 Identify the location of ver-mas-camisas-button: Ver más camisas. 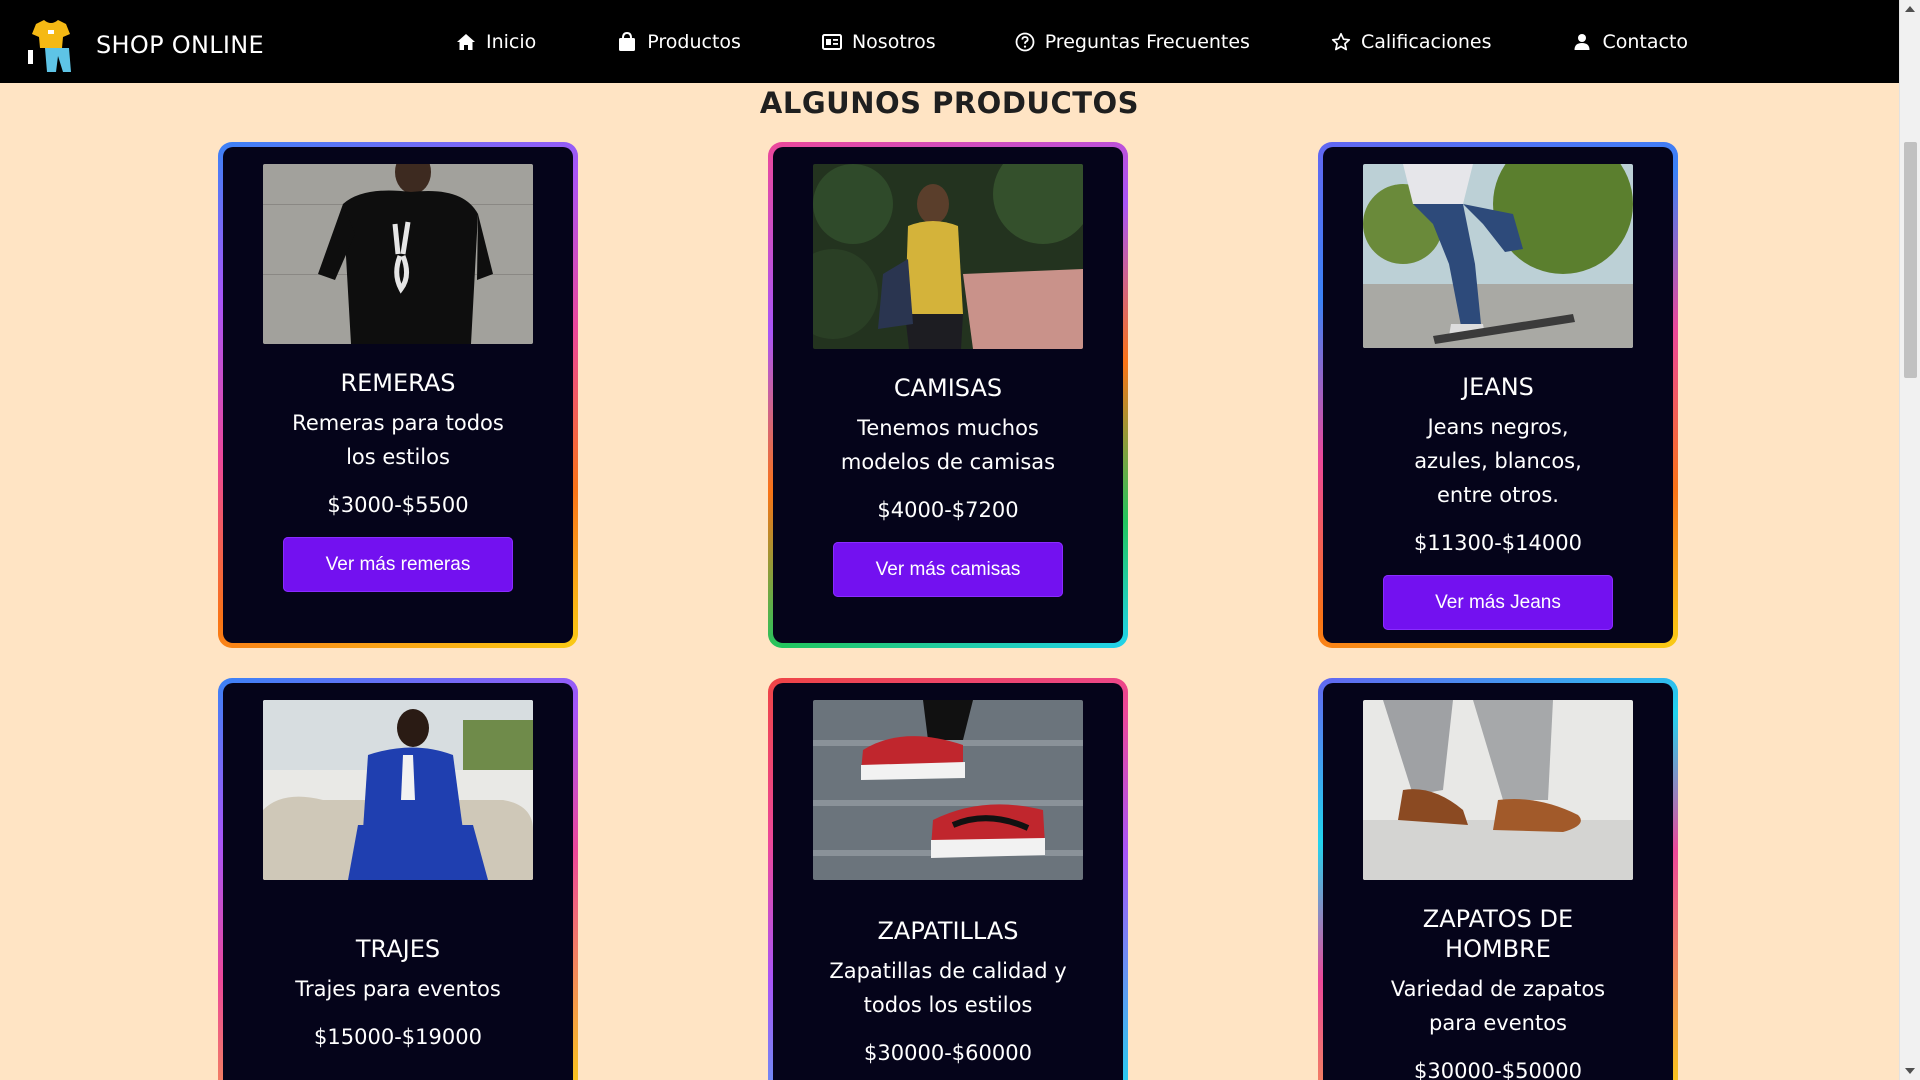
(948, 569).